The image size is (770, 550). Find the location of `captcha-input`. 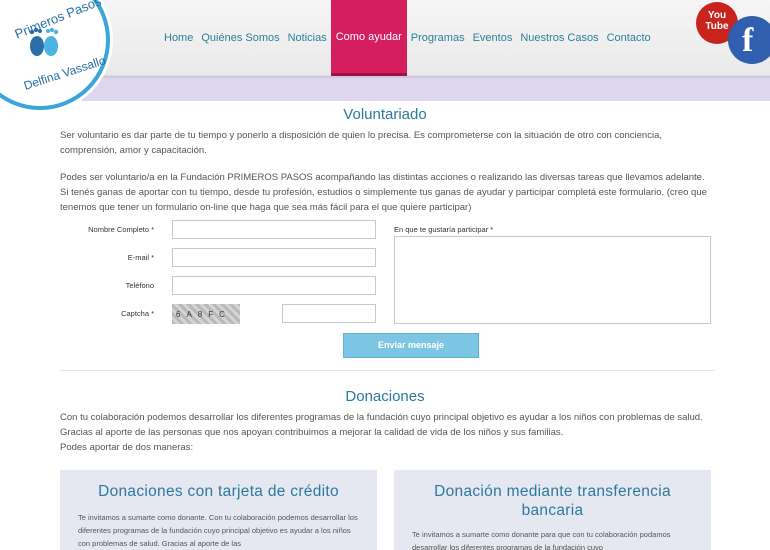

captcha-input is located at coordinates (329, 313).